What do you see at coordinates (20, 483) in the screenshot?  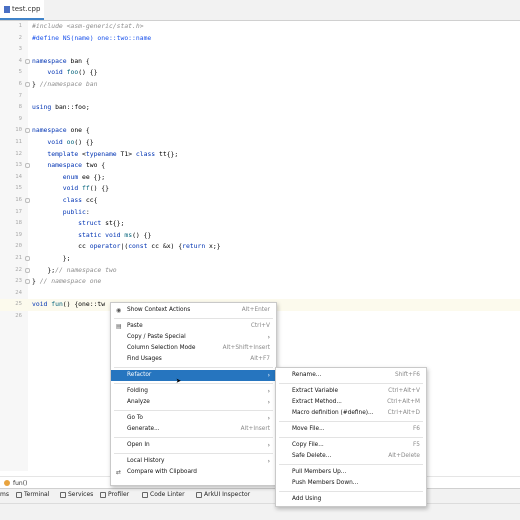 I see `breadcrumb-item: fun()` at bounding box center [20, 483].